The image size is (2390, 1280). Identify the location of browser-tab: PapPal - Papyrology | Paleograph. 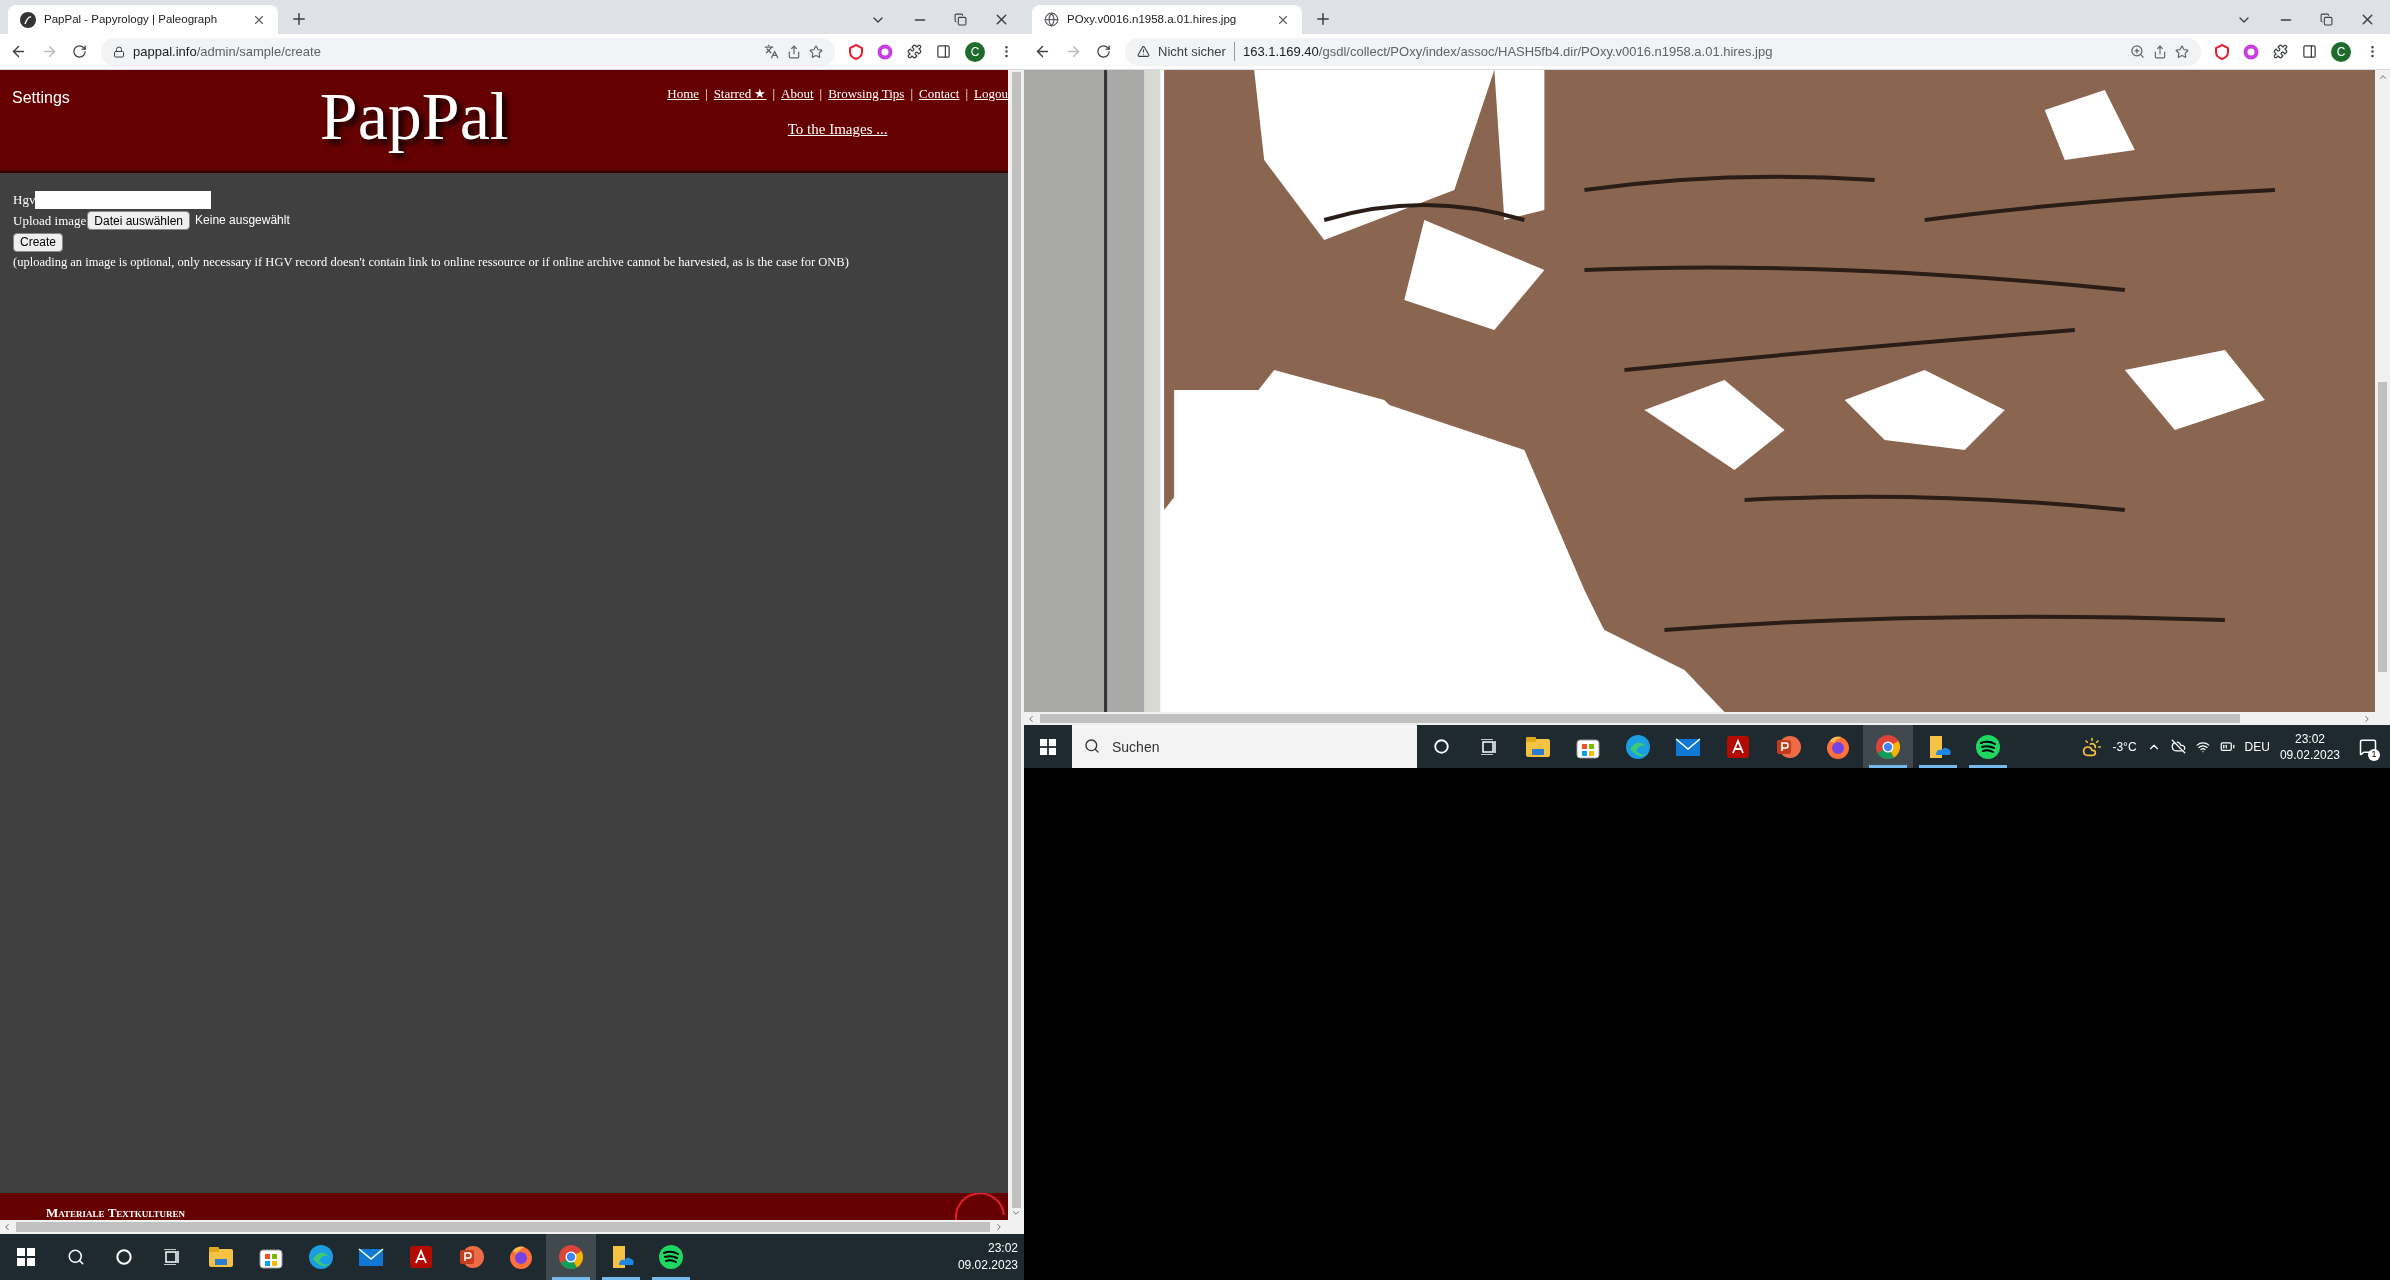
(143, 19).